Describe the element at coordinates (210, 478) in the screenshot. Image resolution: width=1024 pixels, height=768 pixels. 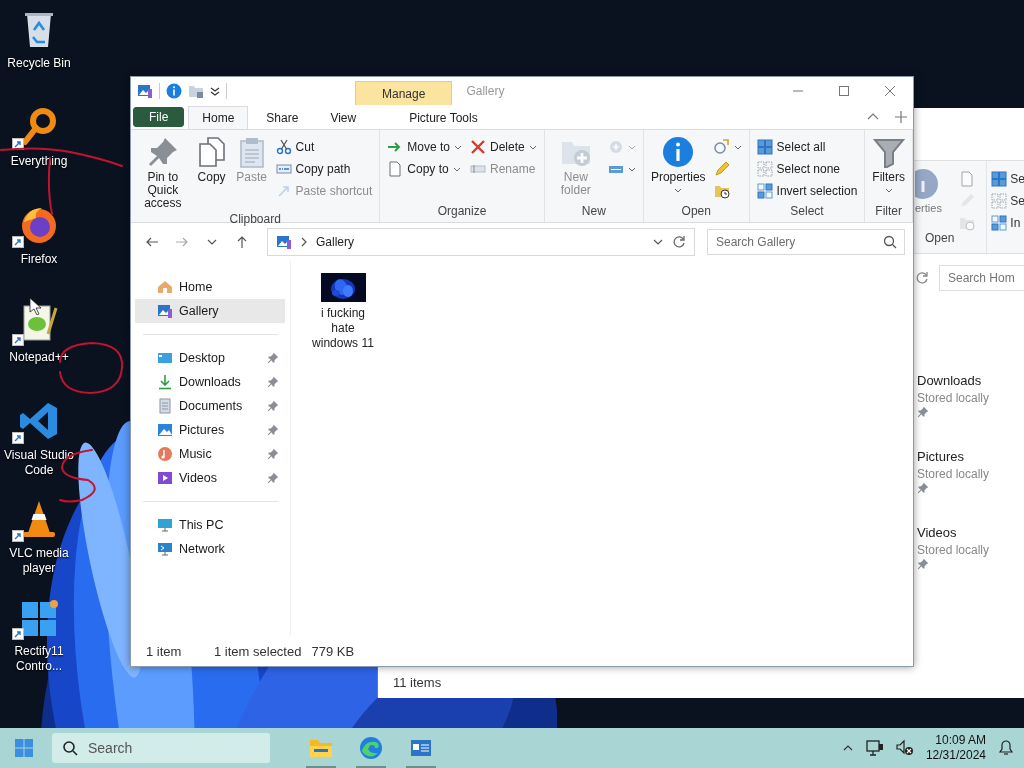
I see `nav-item: Videos` at that location.